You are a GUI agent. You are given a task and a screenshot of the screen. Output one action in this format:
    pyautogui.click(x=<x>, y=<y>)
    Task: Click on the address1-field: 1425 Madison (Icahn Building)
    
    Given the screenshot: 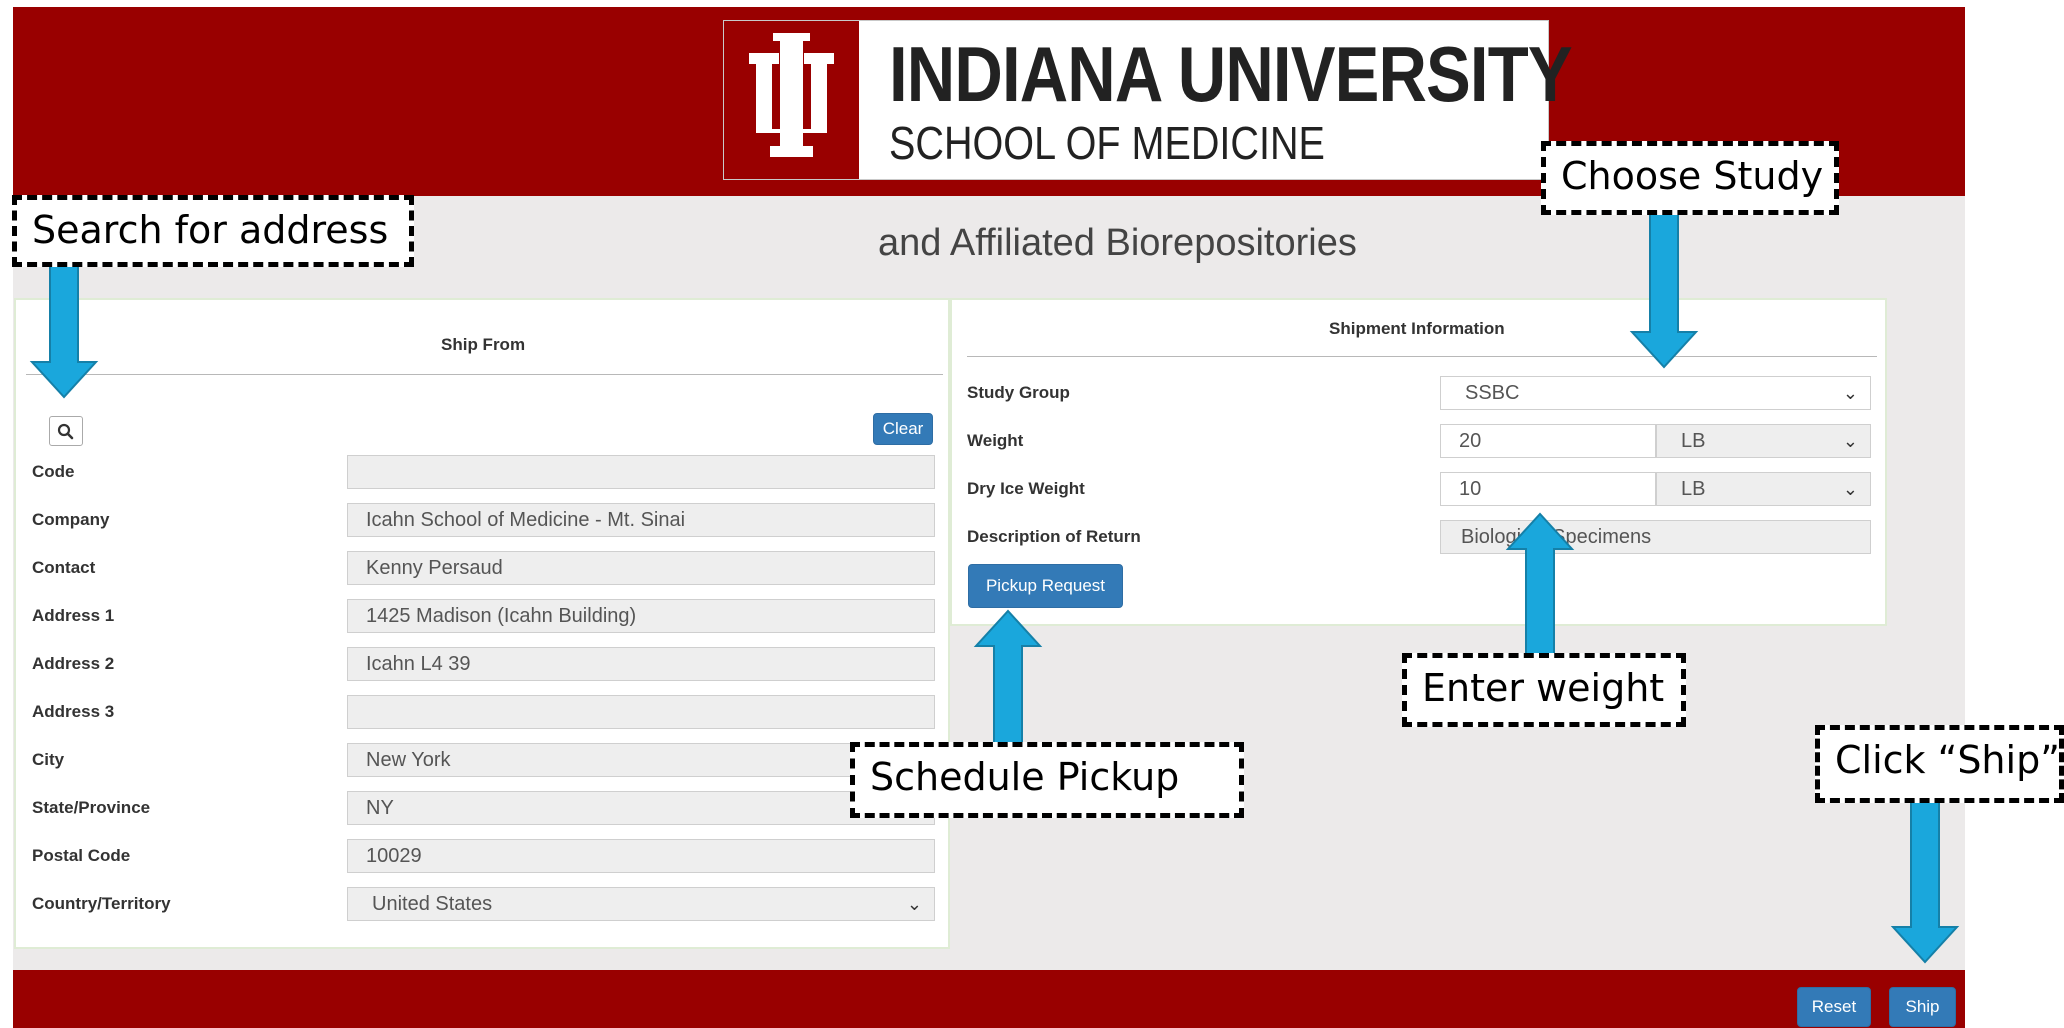 What is the action you would take?
    pyautogui.click(x=641, y=616)
    